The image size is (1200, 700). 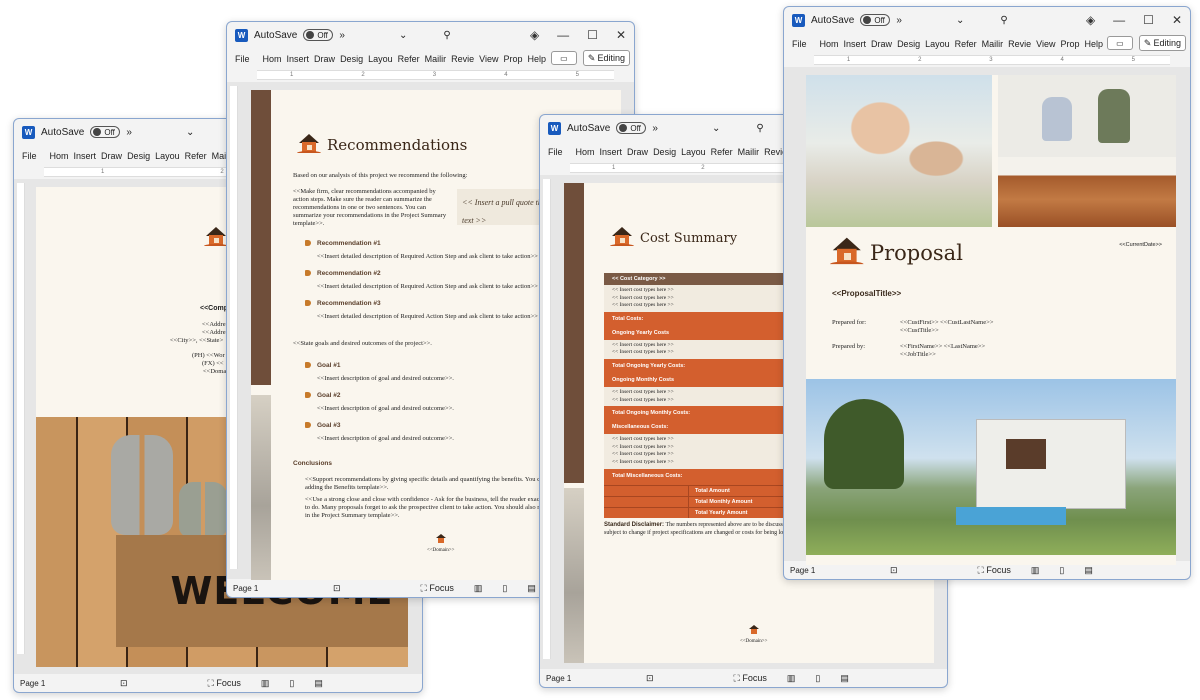 What do you see at coordinates (899, 151) in the screenshot?
I see `couple-with-keys-photo` at bounding box center [899, 151].